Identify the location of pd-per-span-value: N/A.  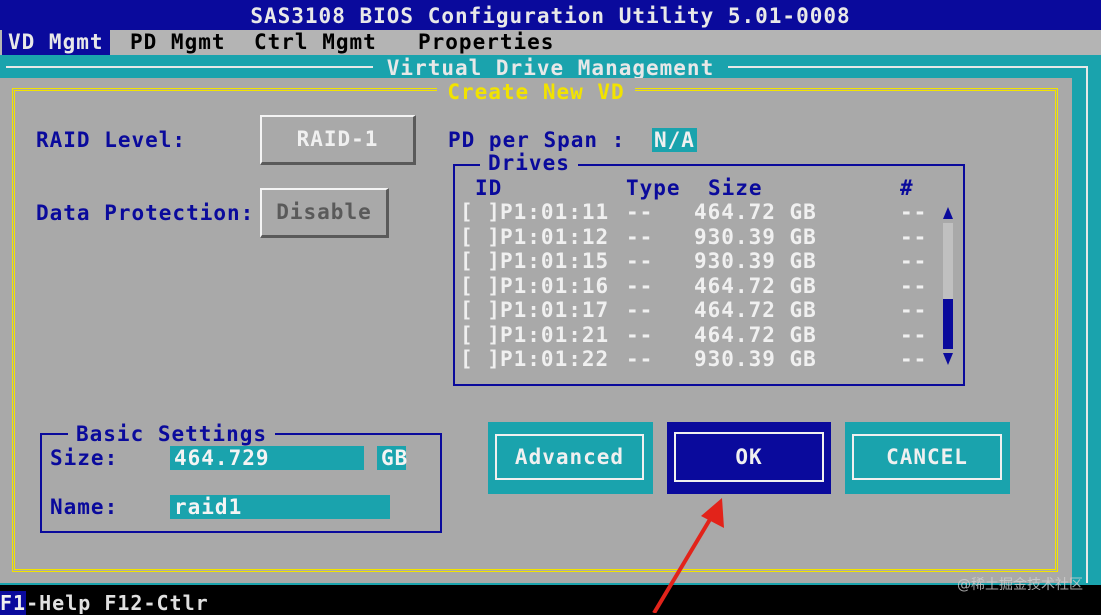
(674, 140).